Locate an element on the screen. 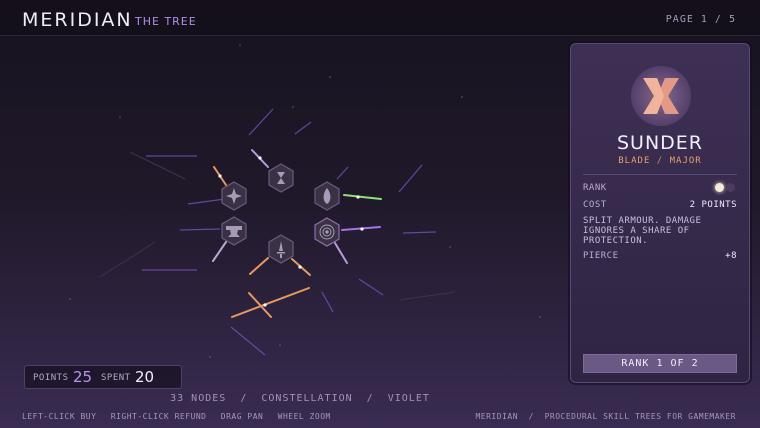  hint-zoom: WHEEL ZOOM is located at coordinates (304, 416).